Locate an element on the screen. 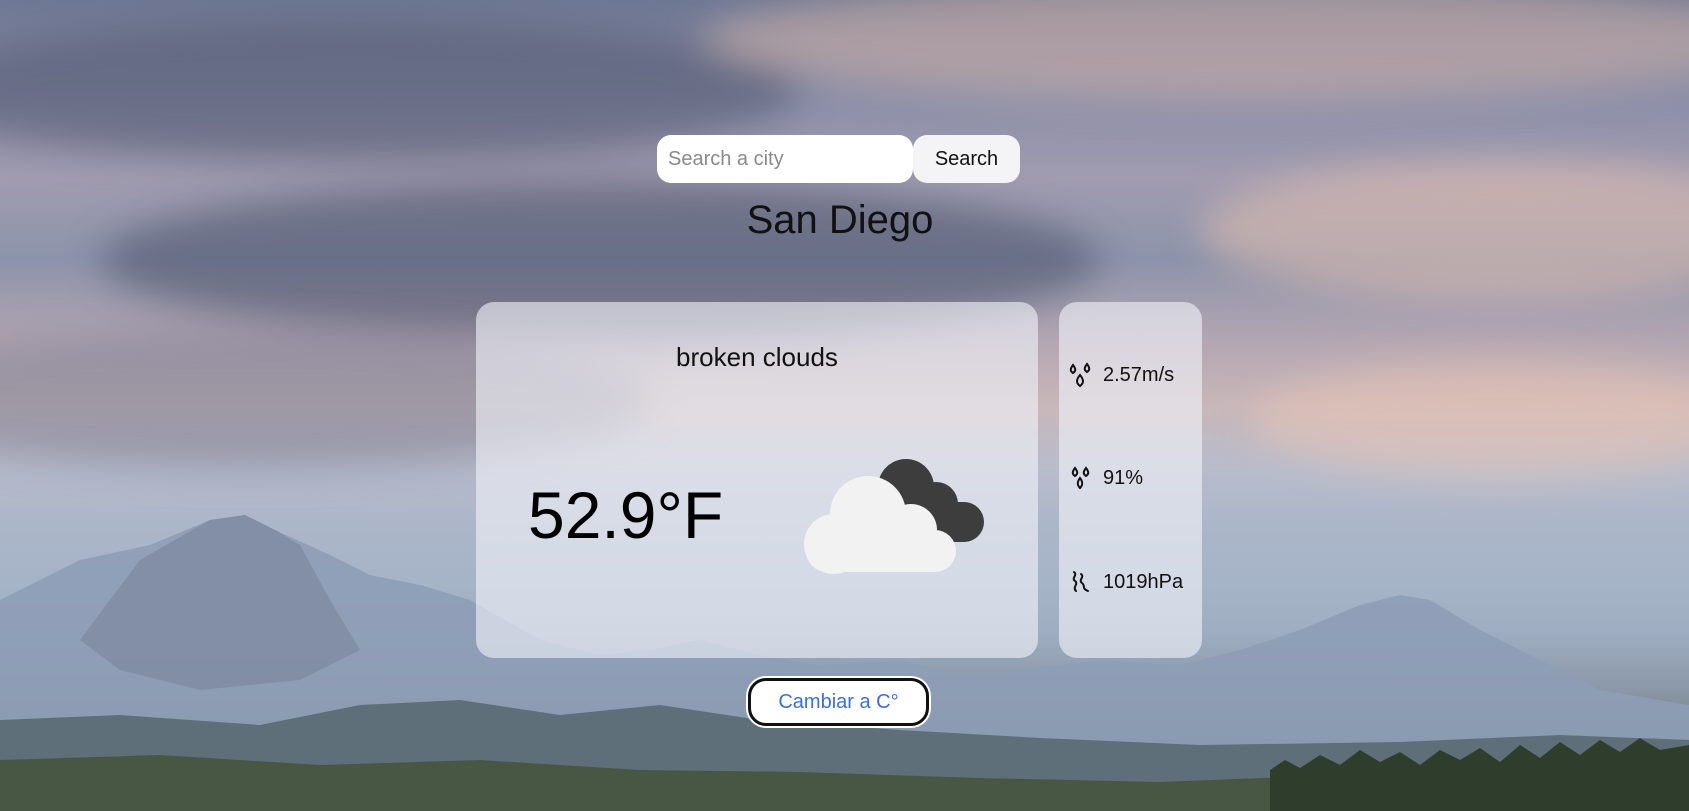 This screenshot has width=1689, height=811. stats-card: 2.57m/s 91% 1019hPa is located at coordinates (1130, 480).